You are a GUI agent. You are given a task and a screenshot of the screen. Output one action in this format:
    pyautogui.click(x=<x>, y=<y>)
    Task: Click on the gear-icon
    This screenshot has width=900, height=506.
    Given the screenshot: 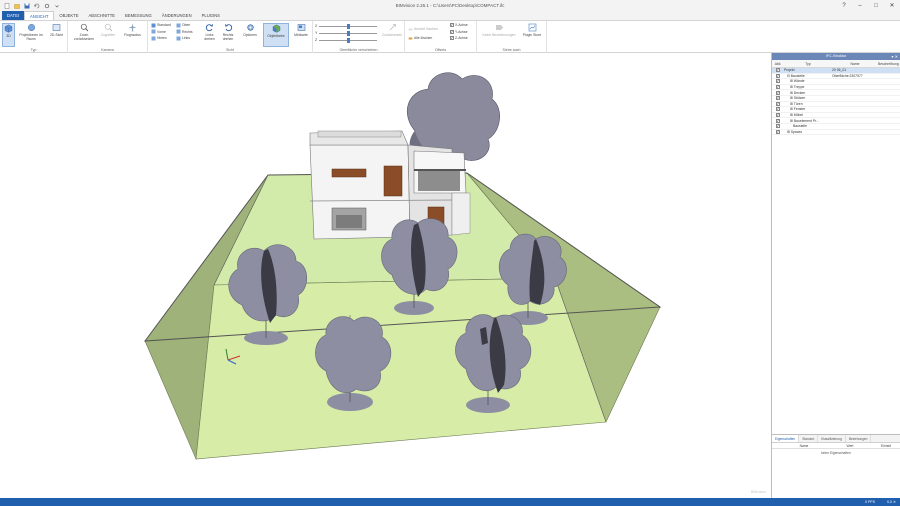 What is the action you would take?
    pyautogui.click(x=250, y=27)
    